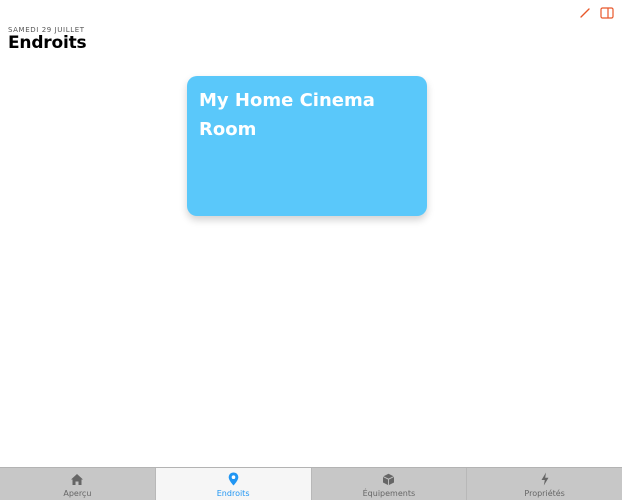 The width and height of the screenshot is (622, 500). I want to click on tab-equipements: Équipements, so click(390, 484).